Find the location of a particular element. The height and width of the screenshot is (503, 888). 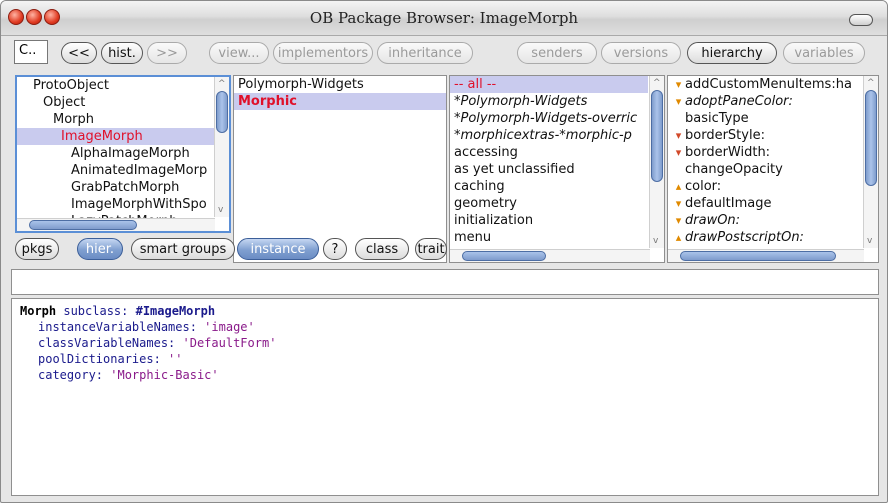

list-item: *Polymorph-Widgets-overric is located at coordinates (545, 118).